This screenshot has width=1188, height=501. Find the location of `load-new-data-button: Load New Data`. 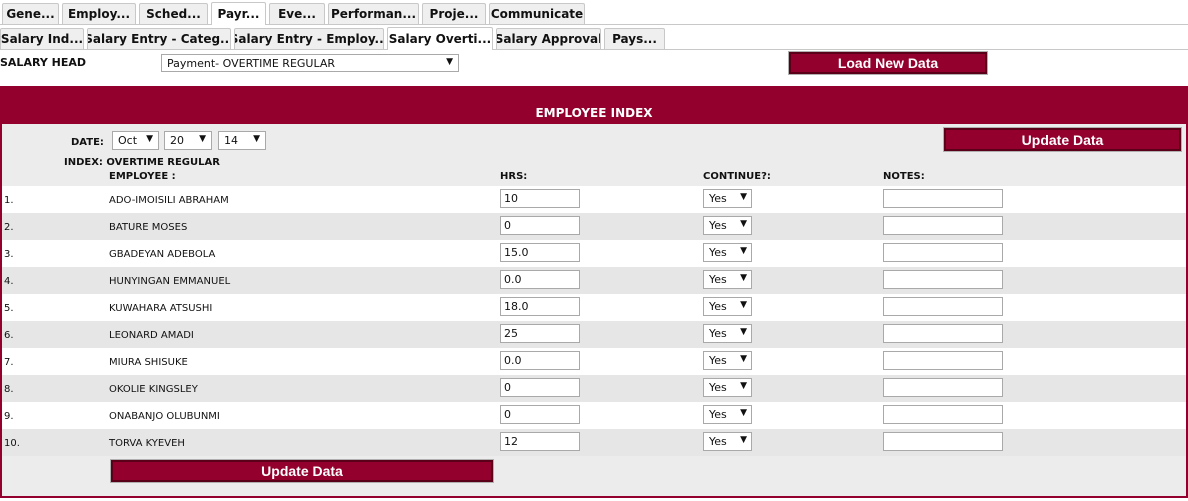

load-new-data-button: Load New Data is located at coordinates (888, 63).